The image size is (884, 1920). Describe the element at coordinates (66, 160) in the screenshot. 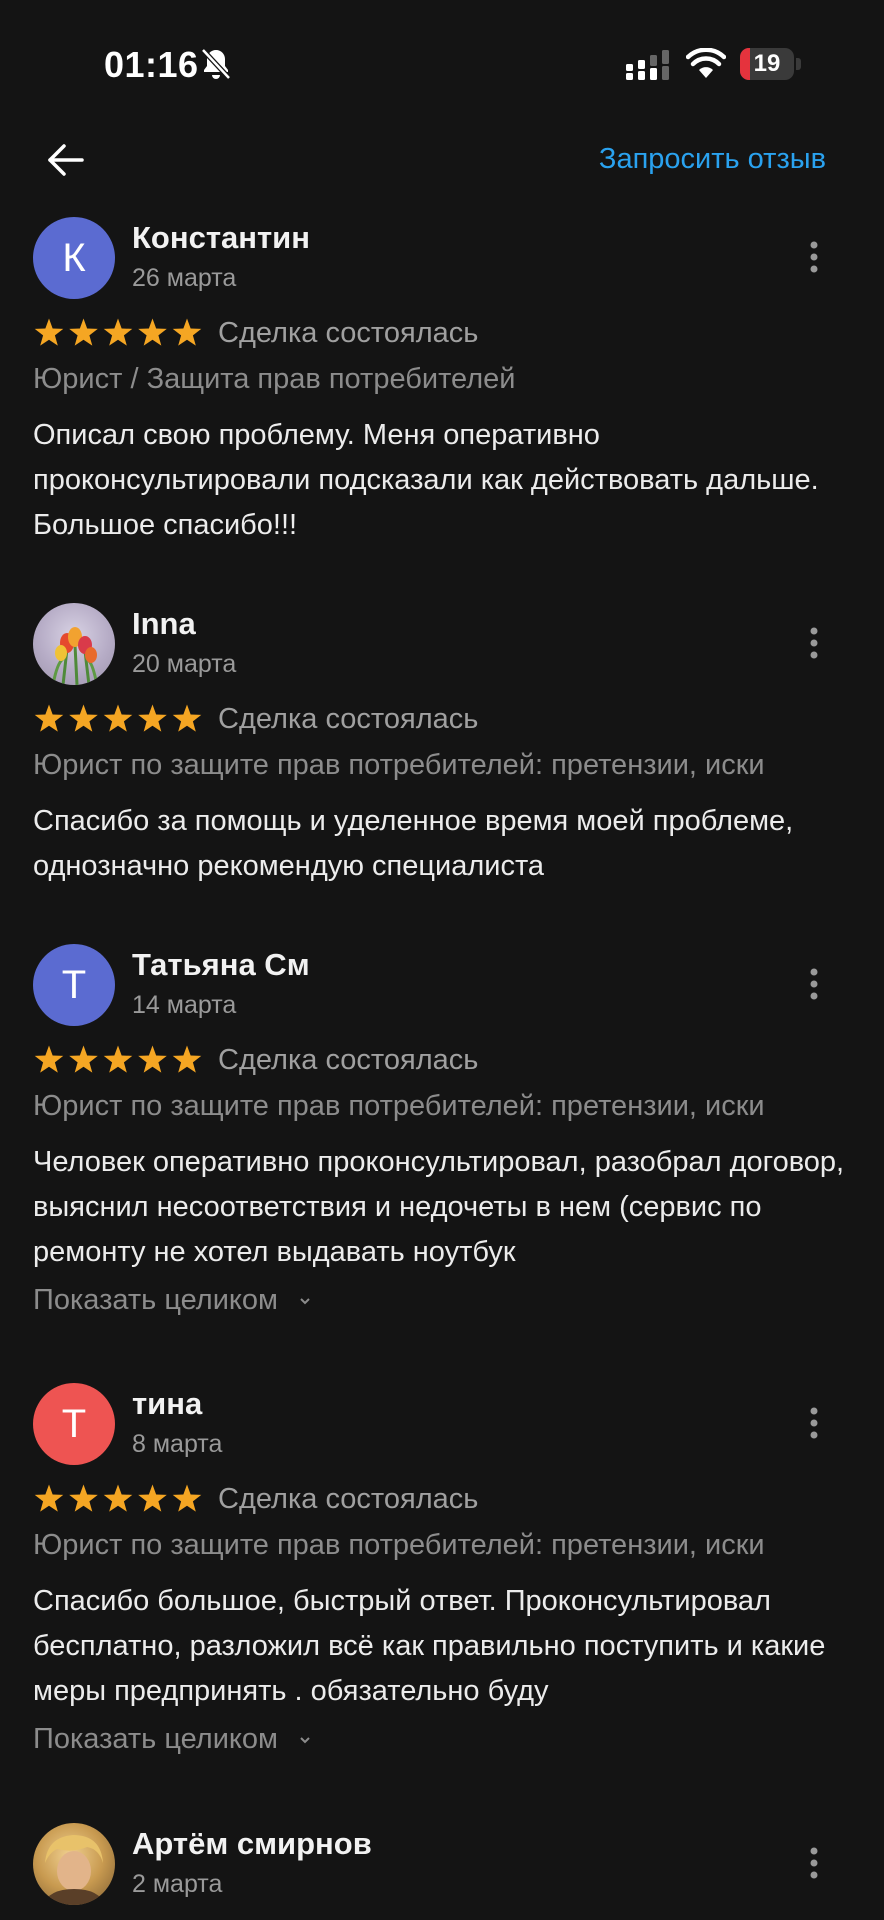

I see `back-arrow-icon` at that location.